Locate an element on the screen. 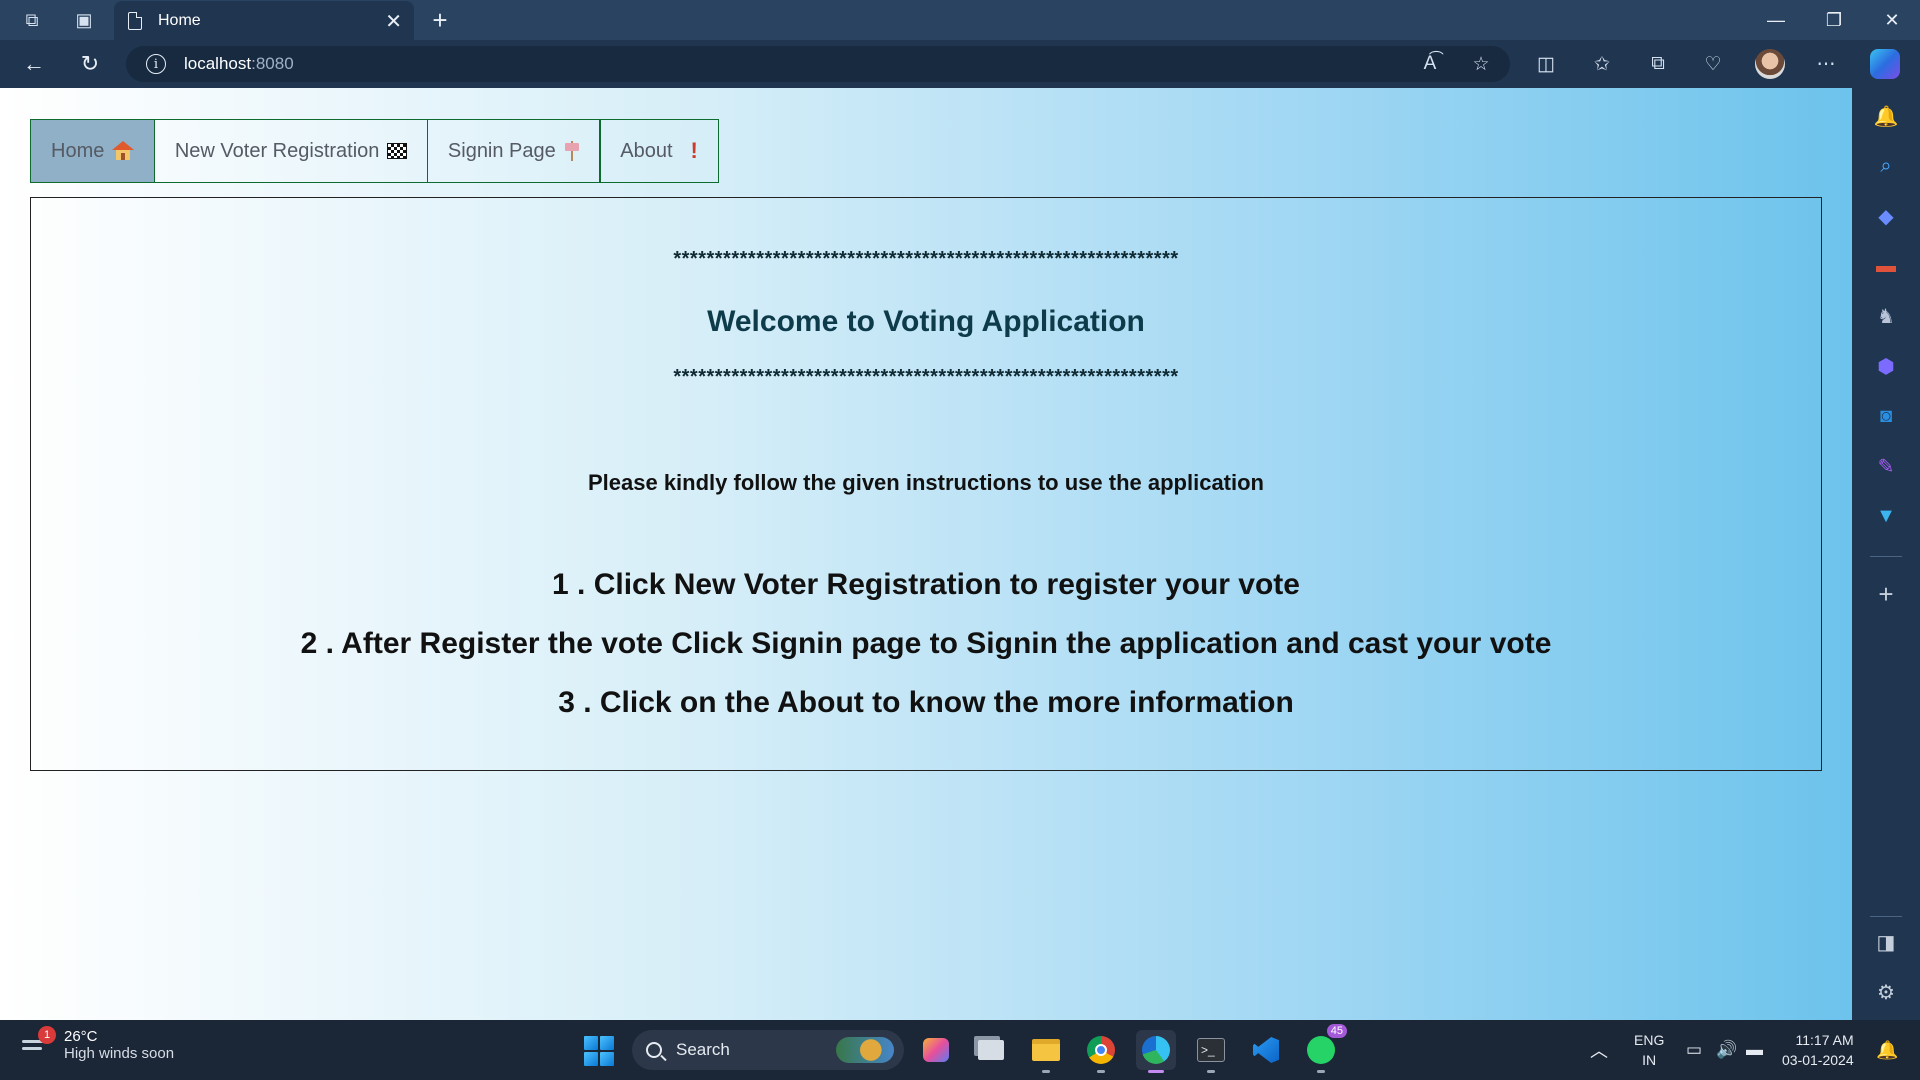 The image size is (1920, 1080). site-info-icon: i is located at coordinates (156, 64).